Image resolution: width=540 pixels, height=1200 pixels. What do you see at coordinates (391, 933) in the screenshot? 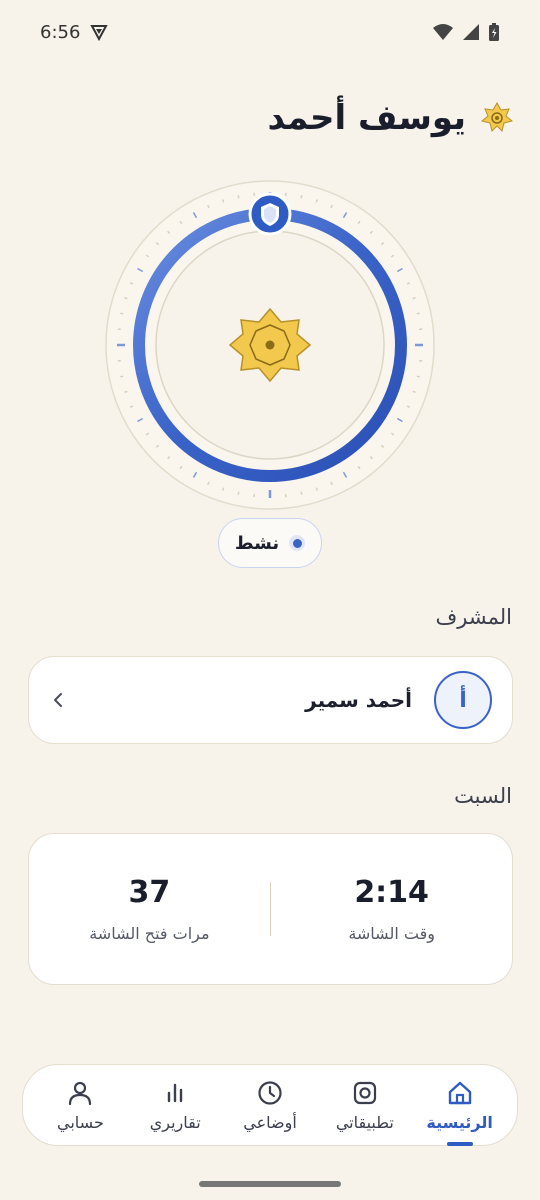
I see `screen-time-label: وقت الشاشة` at bounding box center [391, 933].